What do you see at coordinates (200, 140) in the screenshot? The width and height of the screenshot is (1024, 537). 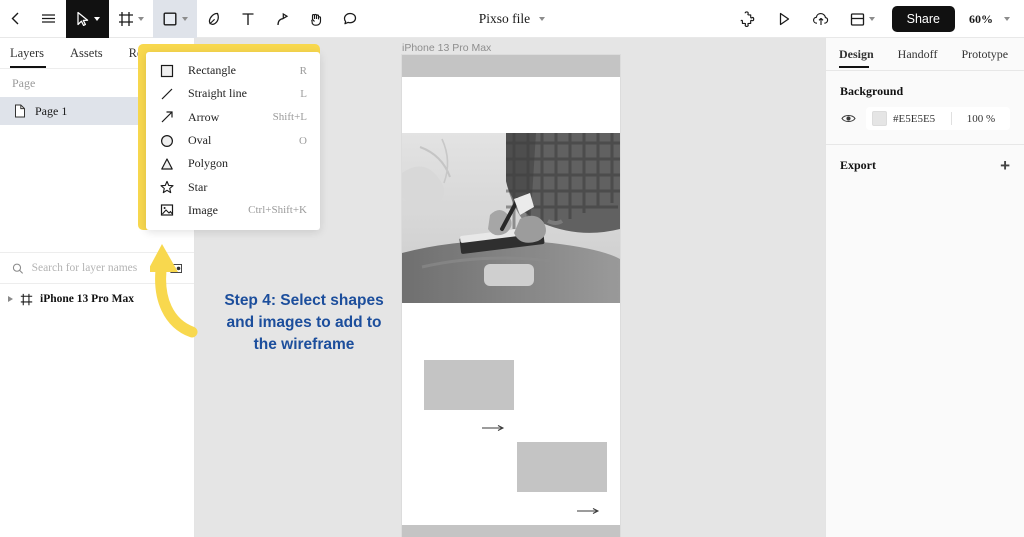 I see `menu-item-label: Oval` at bounding box center [200, 140].